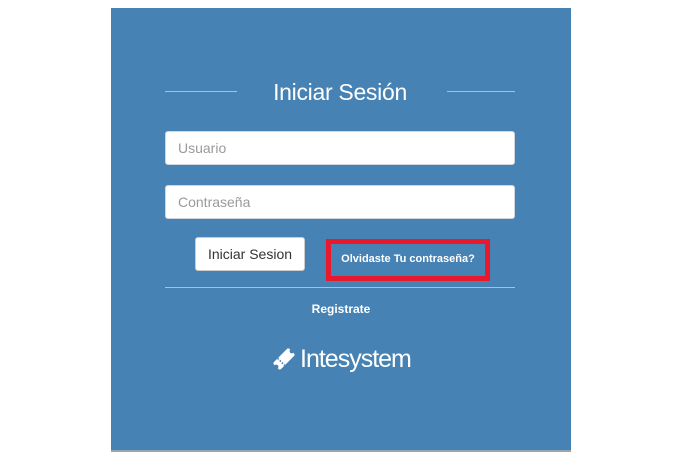  Describe the element at coordinates (356, 359) in the screenshot. I see `brand-name: Intesystem` at that location.